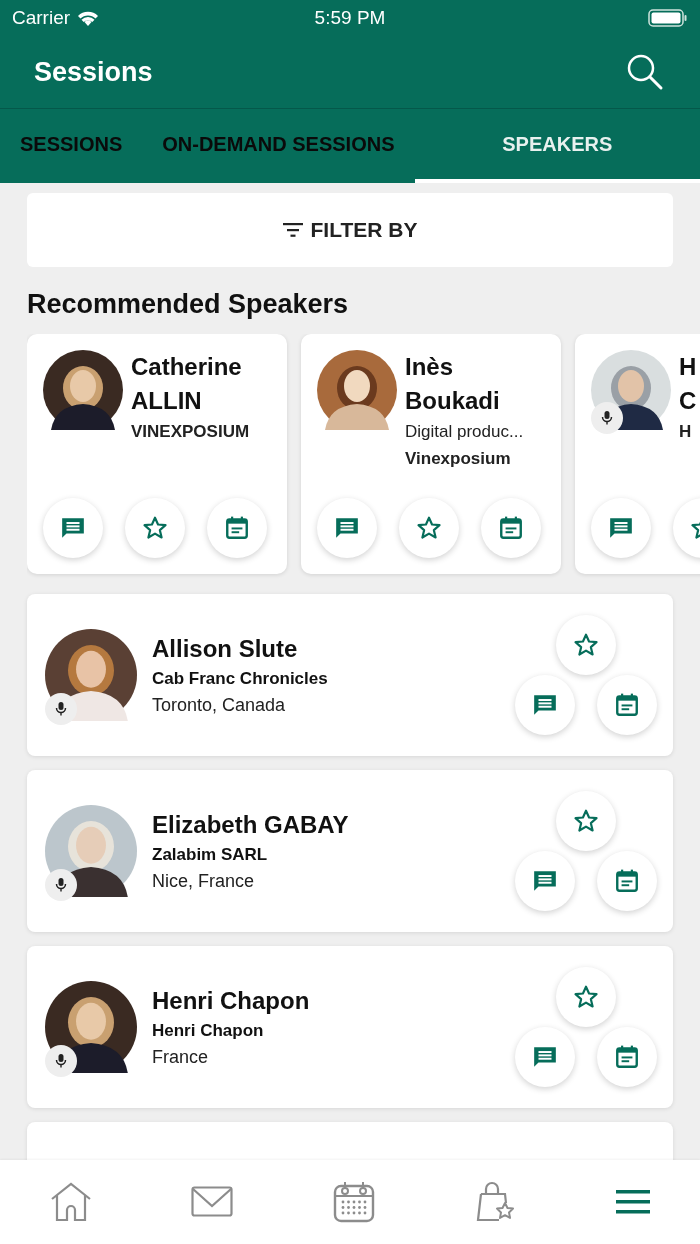  I want to click on speaker-last-name: ALLIN, so click(167, 401).